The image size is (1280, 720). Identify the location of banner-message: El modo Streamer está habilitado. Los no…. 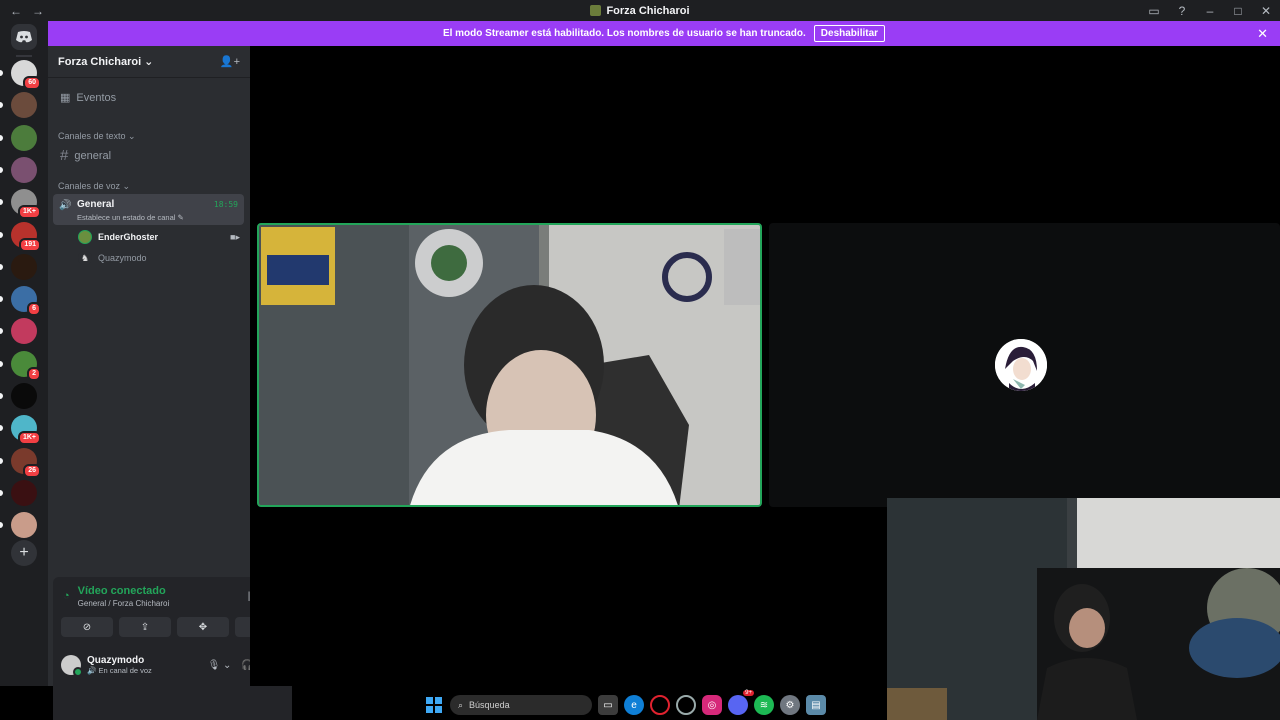
(624, 33).